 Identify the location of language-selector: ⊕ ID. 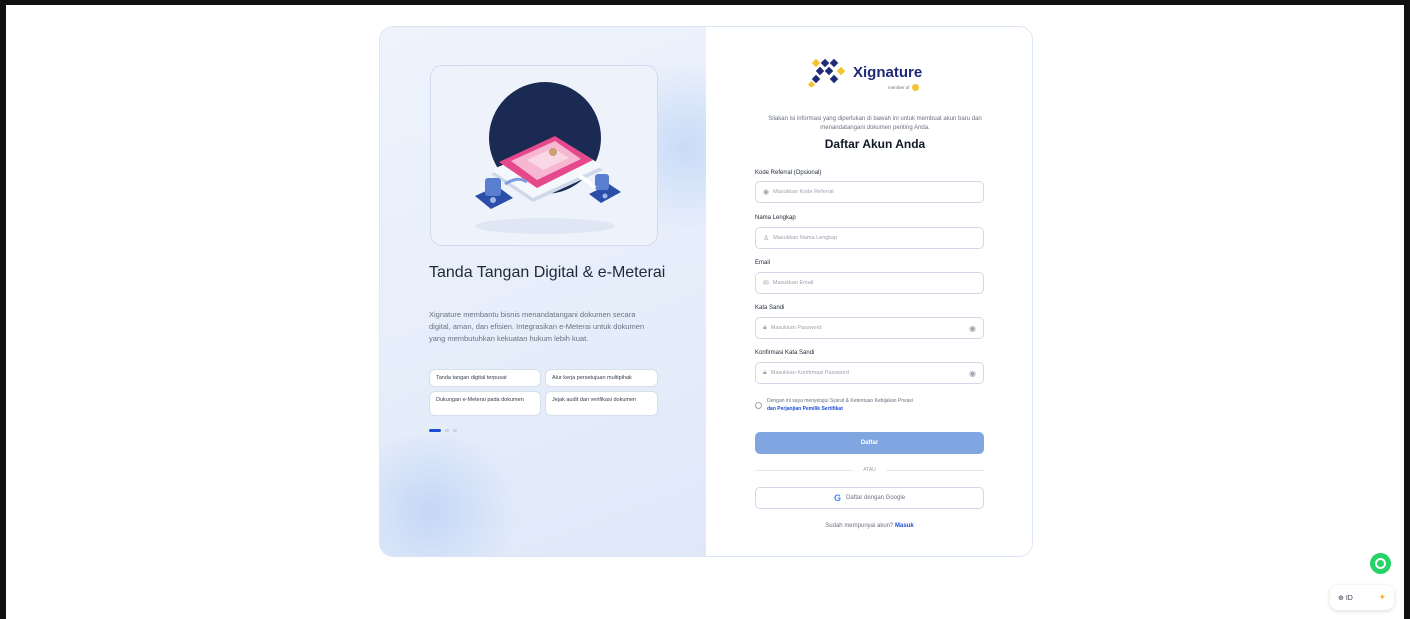
(1345, 598).